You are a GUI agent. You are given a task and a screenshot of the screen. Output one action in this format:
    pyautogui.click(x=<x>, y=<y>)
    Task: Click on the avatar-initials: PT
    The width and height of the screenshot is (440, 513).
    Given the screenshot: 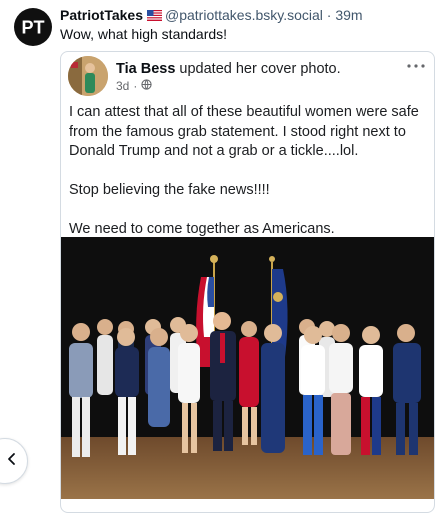 What is the action you would take?
    pyautogui.click(x=32, y=28)
    